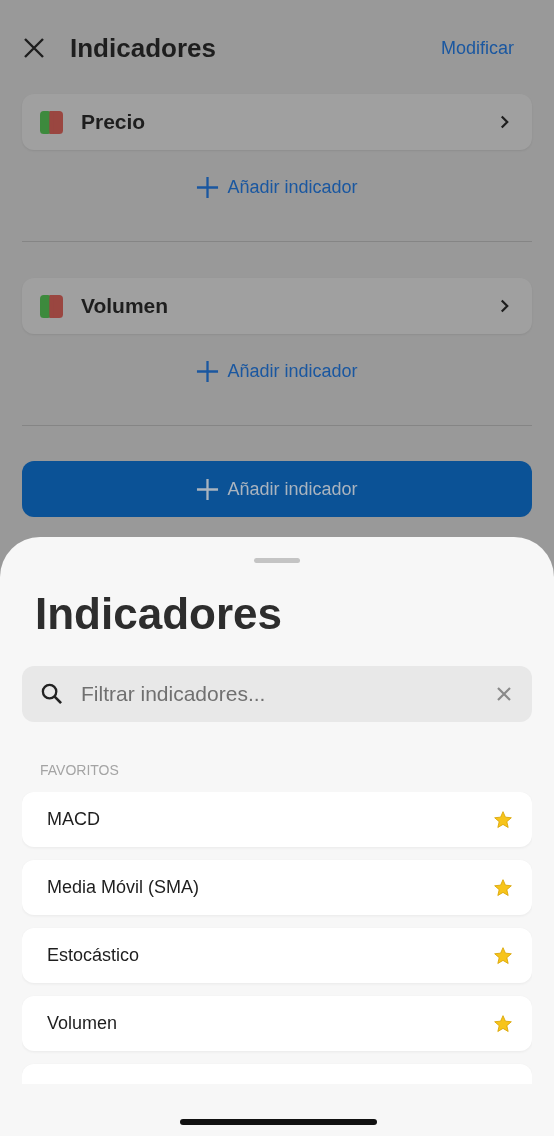 The image size is (554, 1136). What do you see at coordinates (80, 770) in the screenshot?
I see `section-header: FAVORITOS` at bounding box center [80, 770].